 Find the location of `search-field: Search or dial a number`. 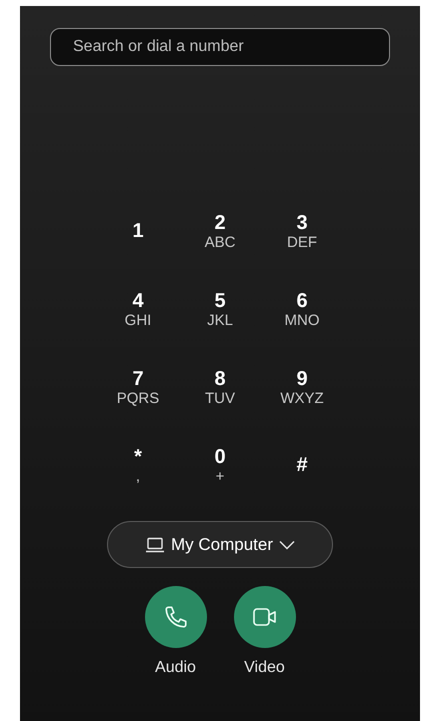

search-field: Search or dial a number is located at coordinates (220, 47).